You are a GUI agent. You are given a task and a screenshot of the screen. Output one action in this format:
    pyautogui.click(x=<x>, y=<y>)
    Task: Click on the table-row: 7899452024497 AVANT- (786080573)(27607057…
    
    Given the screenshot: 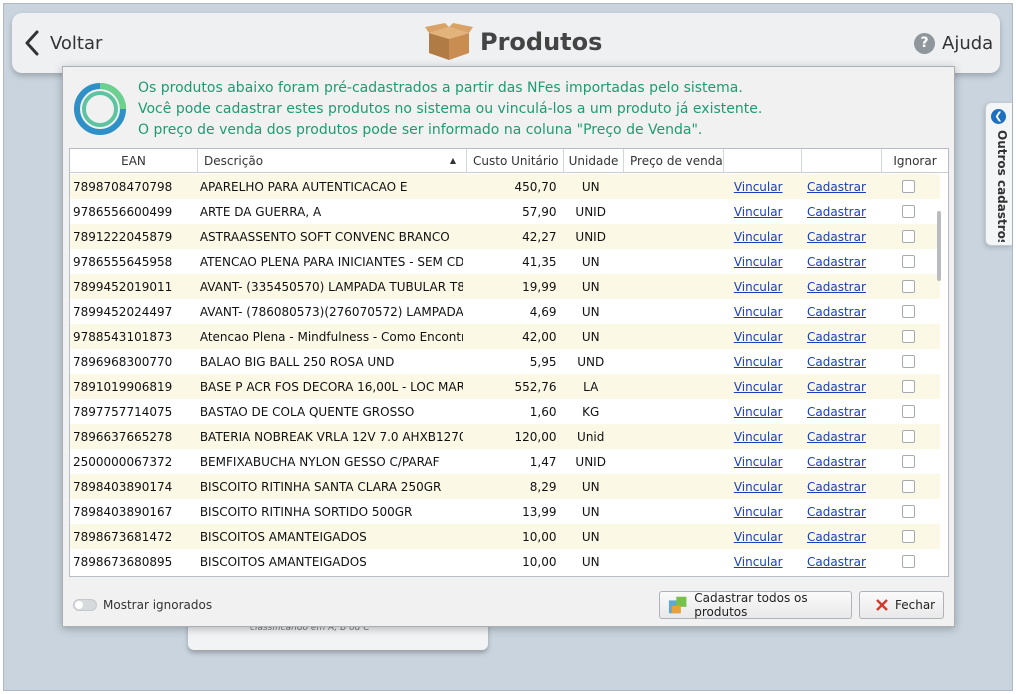 What is the action you would take?
    pyautogui.click(x=505, y=311)
    